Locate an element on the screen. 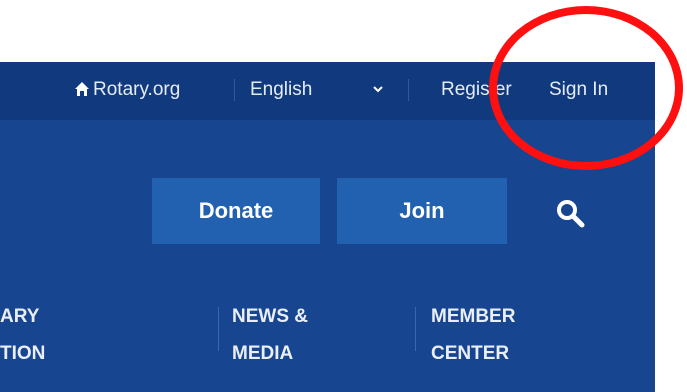  highlight-circle is located at coordinates (586, 88).